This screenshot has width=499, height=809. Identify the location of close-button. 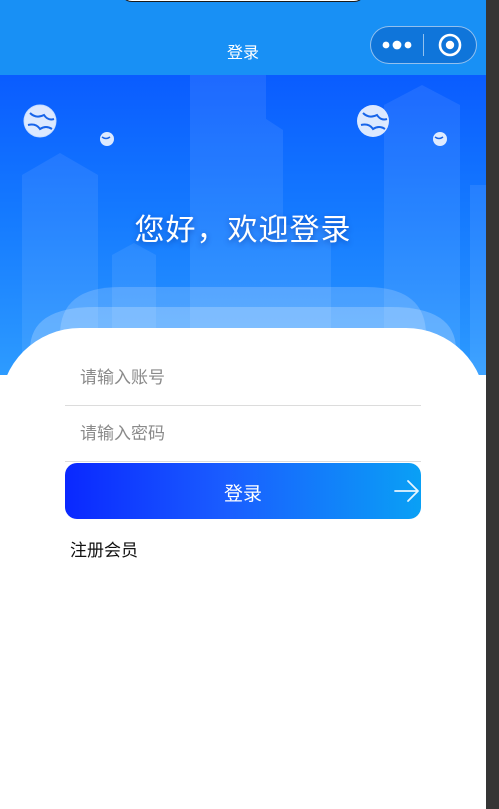
(450, 45).